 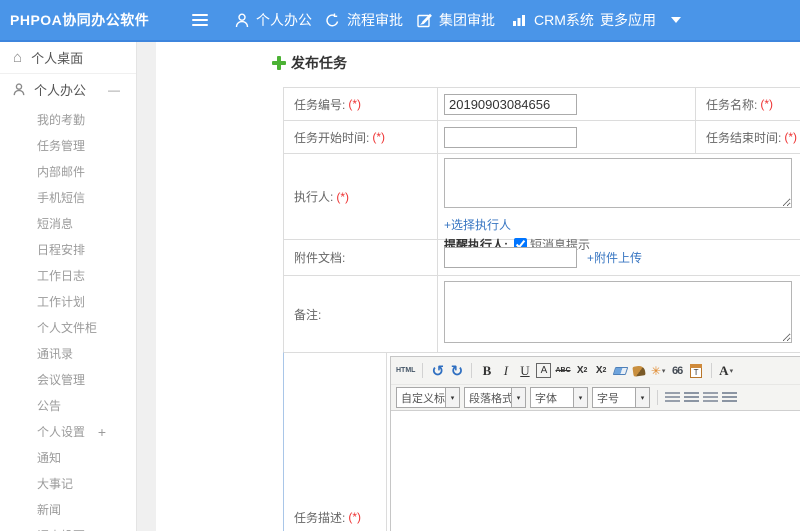 What do you see at coordinates (146, 286) in the screenshot?
I see `sidebar-gutter` at bounding box center [146, 286].